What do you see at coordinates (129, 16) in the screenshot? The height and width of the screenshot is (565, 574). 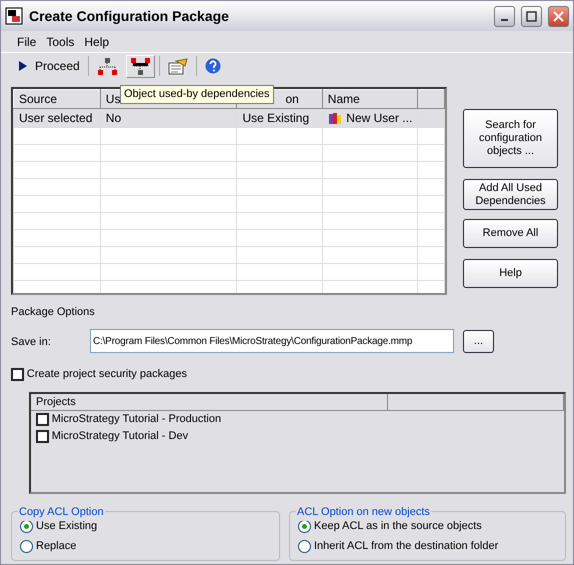 I see `window-title: Create Configuration Package` at bounding box center [129, 16].